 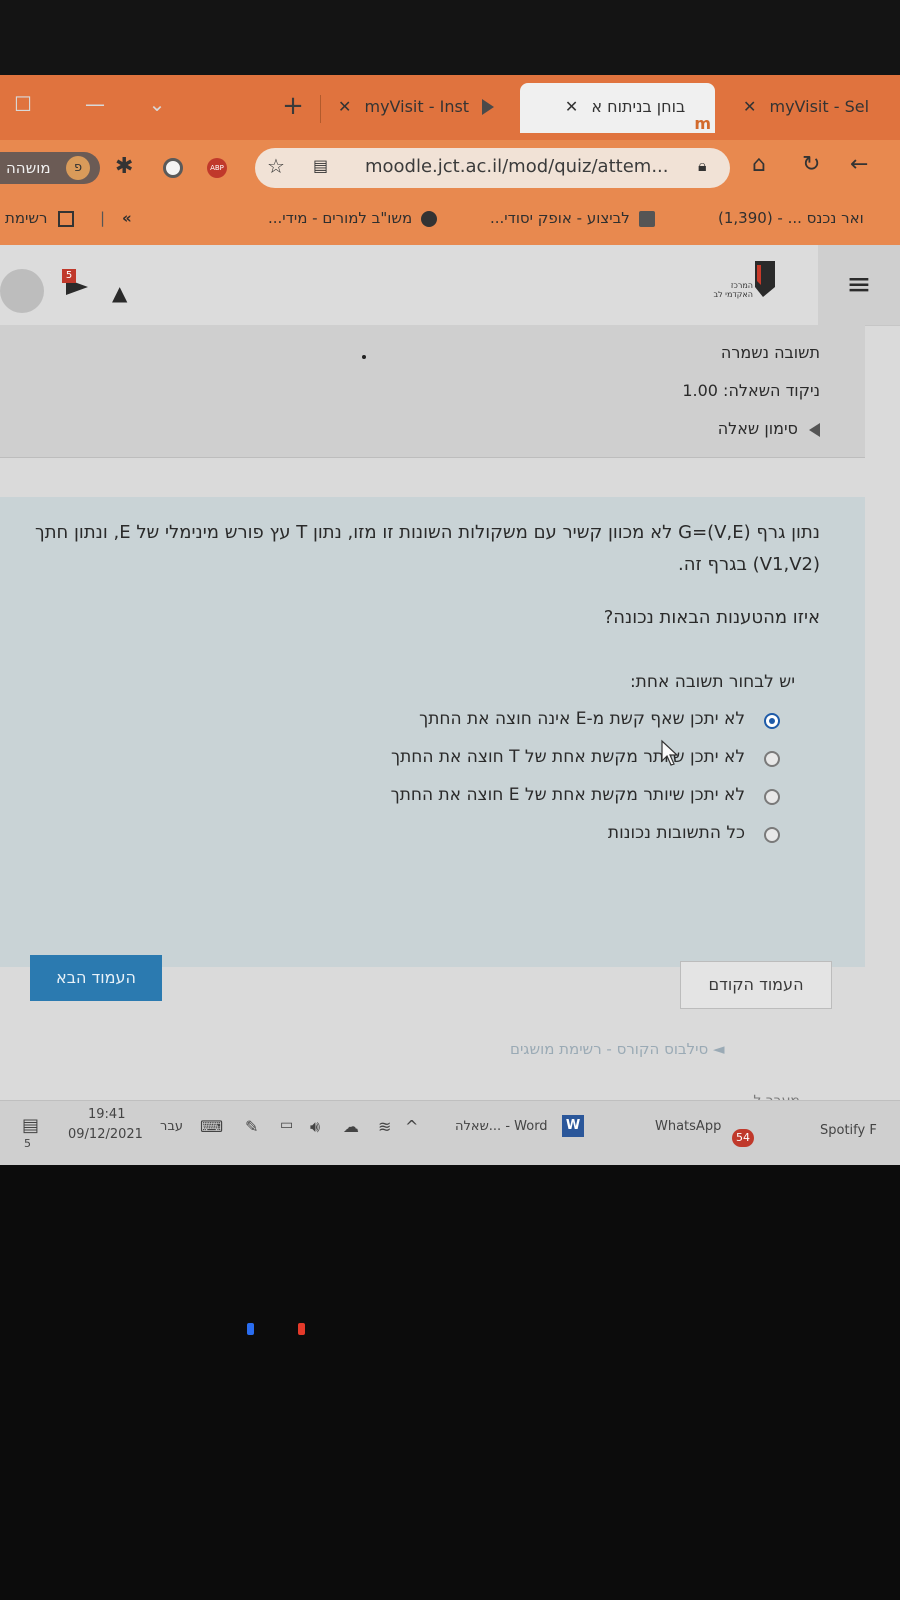 I want to click on tab-myvisit-inst: ✕ myVisit - Inst, so click(x=415, y=108).